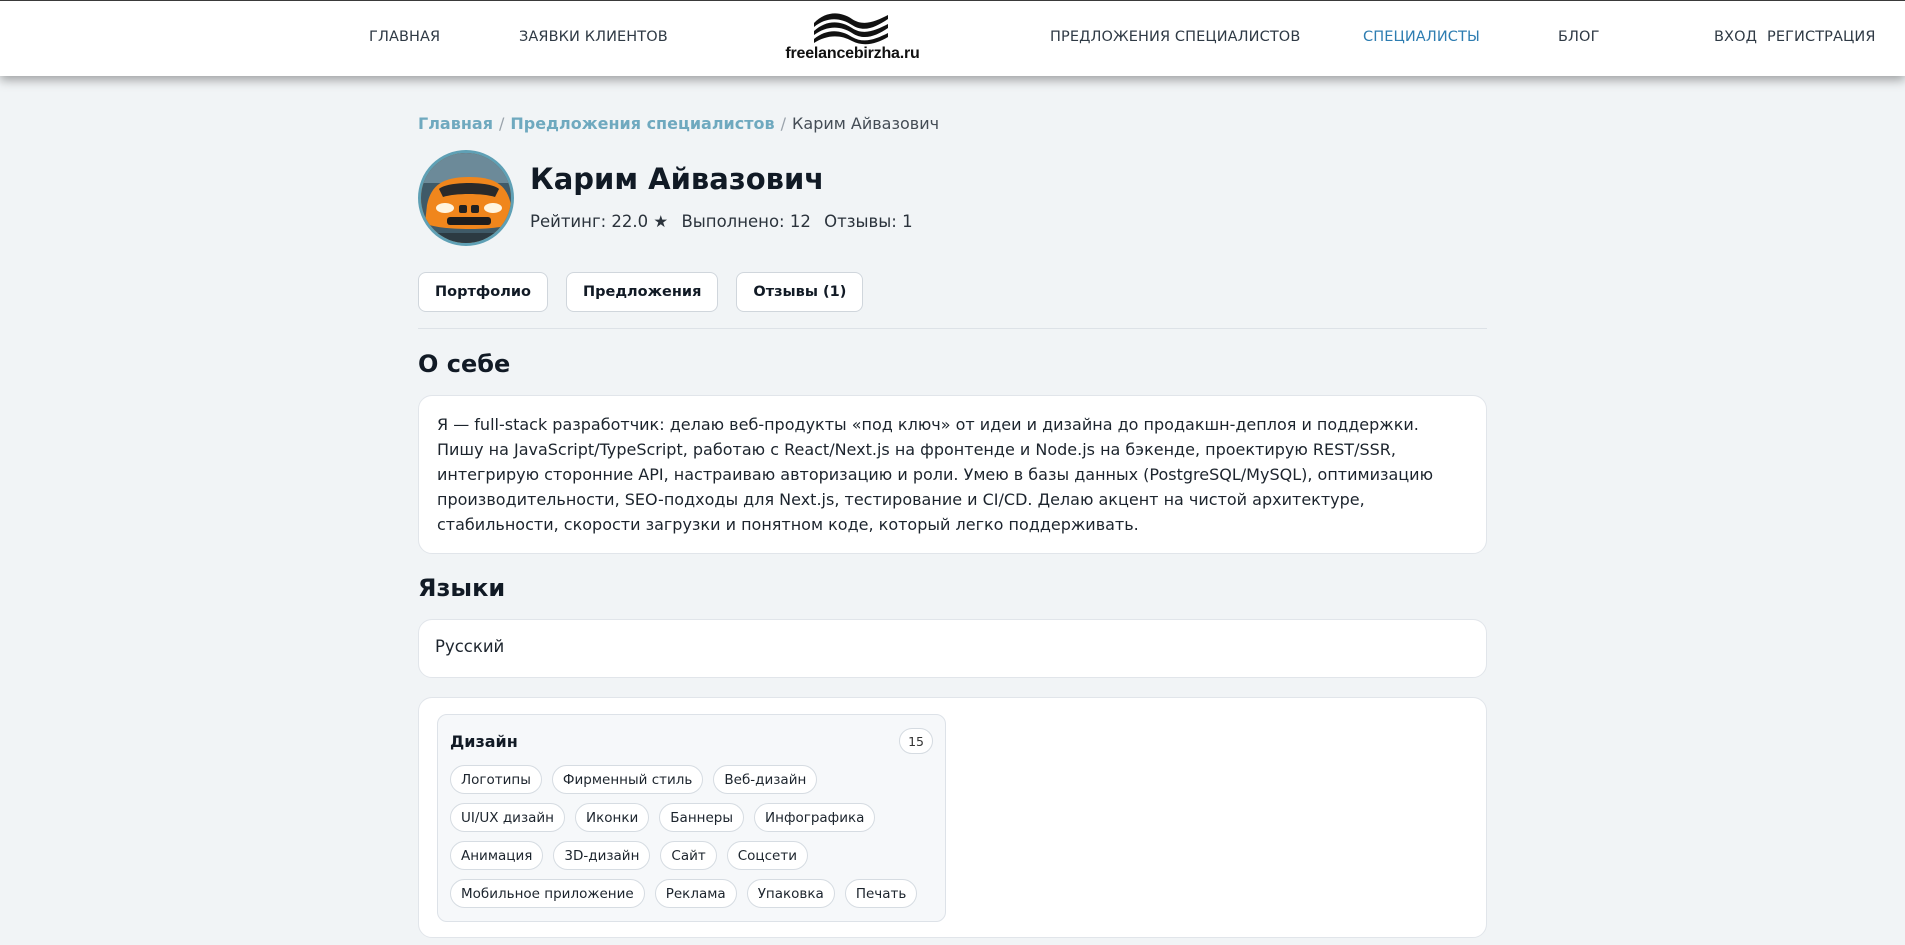  What do you see at coordinates (464, 364) in the screenshot?
I see `about-title: О себе` at bounding box center [464, 364].